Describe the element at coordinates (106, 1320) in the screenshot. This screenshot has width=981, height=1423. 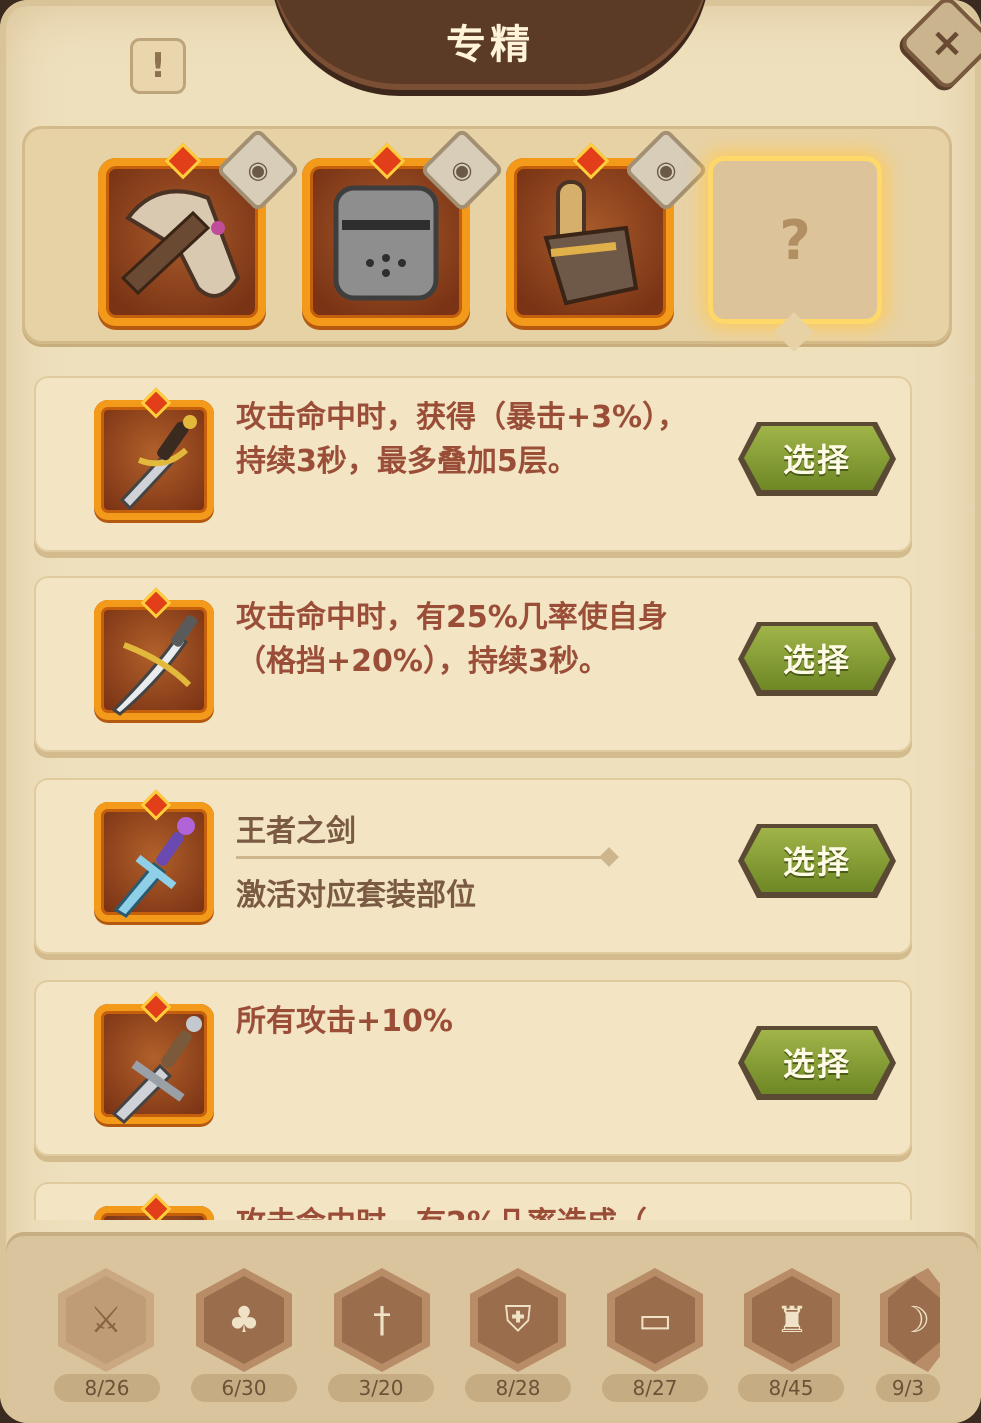
I see `sword-icon: ⚔` at that location.